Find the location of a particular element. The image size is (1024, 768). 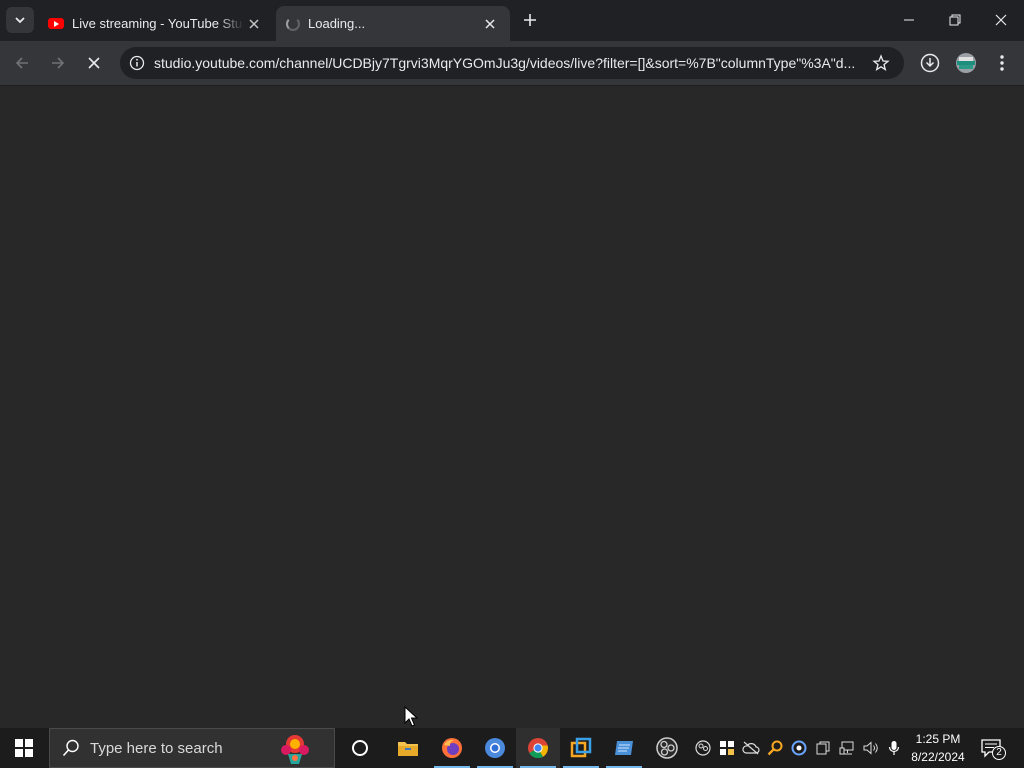

taskbar-firefox is located at coordinates (452, 748).